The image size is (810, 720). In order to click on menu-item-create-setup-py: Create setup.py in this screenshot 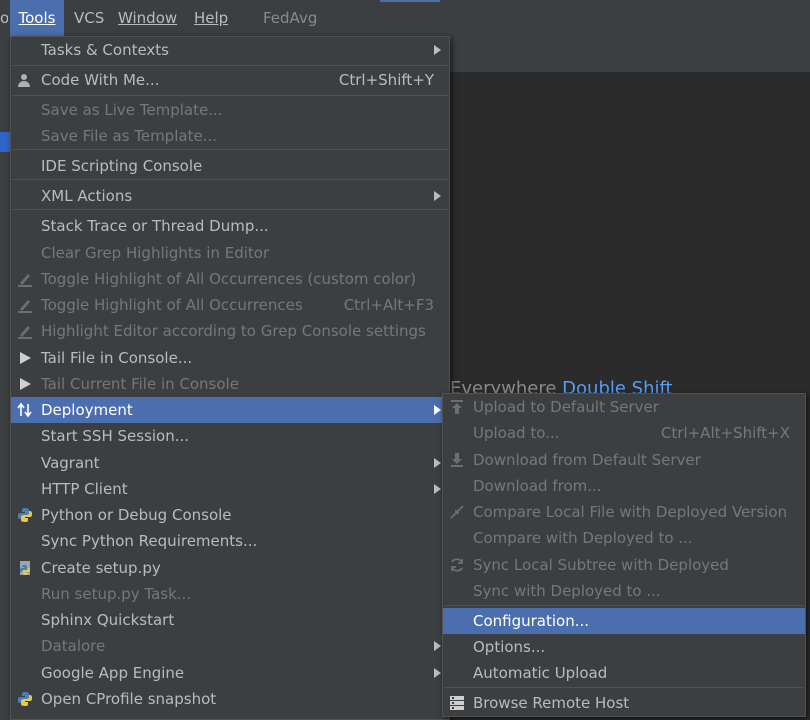, I will do `click(230, 568)`.